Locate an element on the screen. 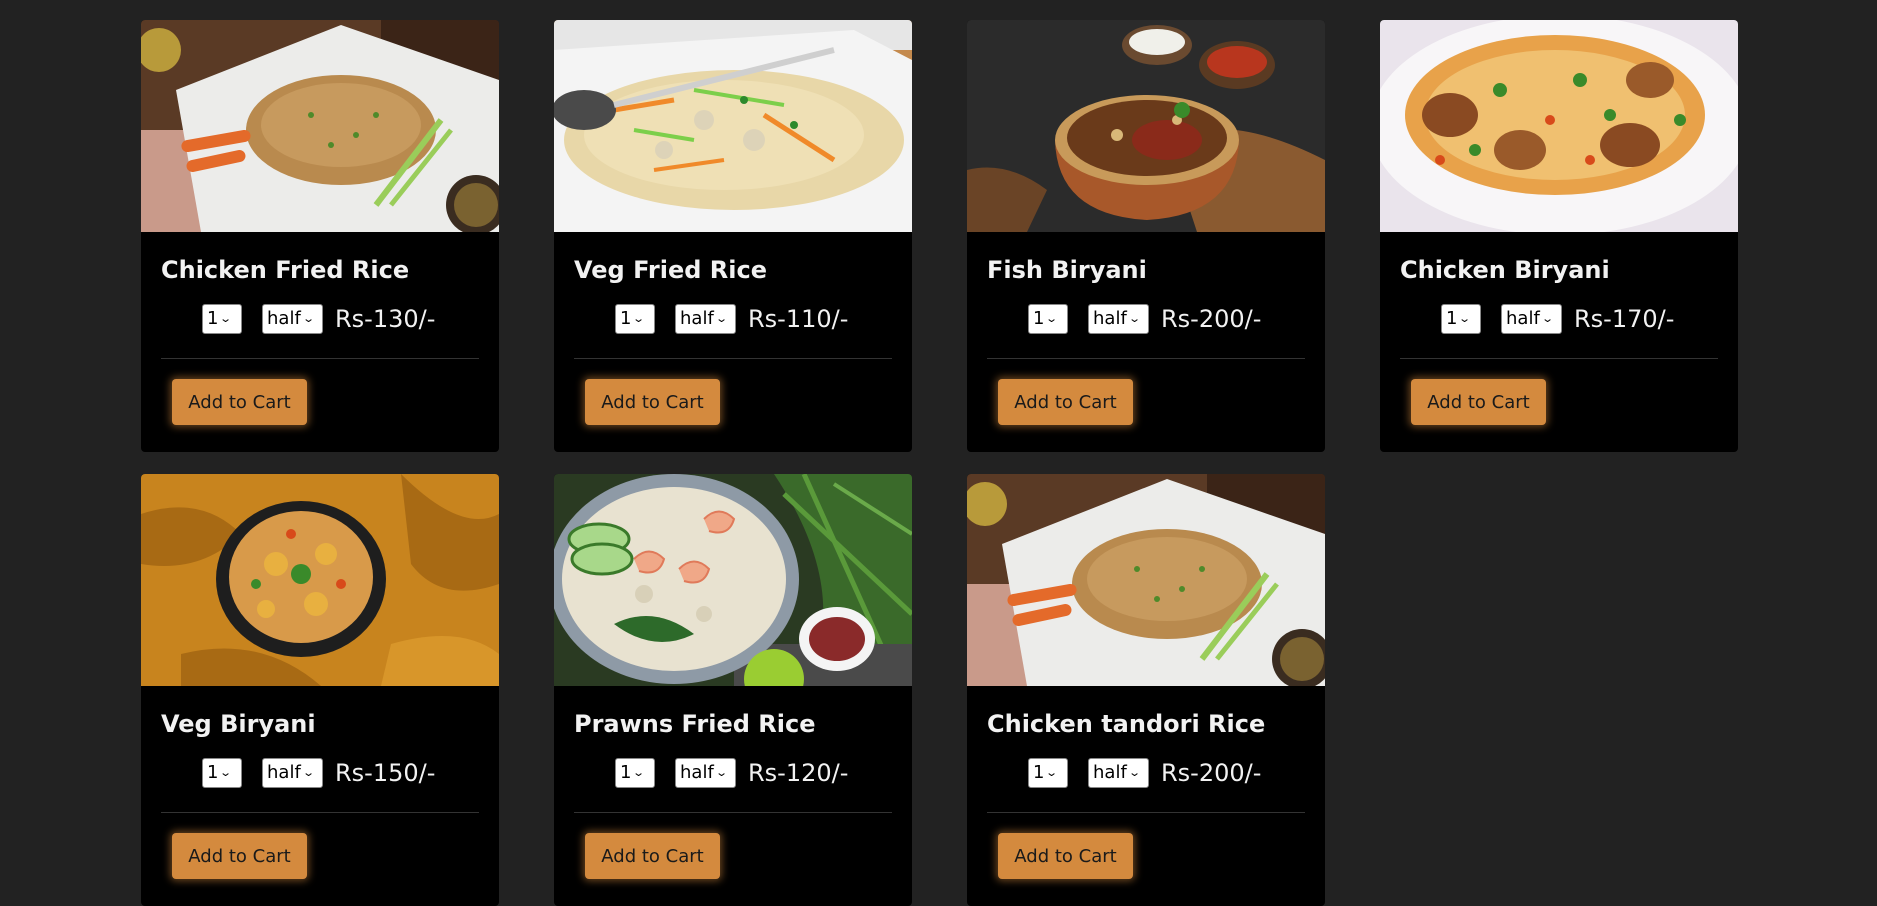 The image size is (1877, 906). product-options: 1 ⌄ half ⌄ Rs-110/- is located at coordinates (753, 319).